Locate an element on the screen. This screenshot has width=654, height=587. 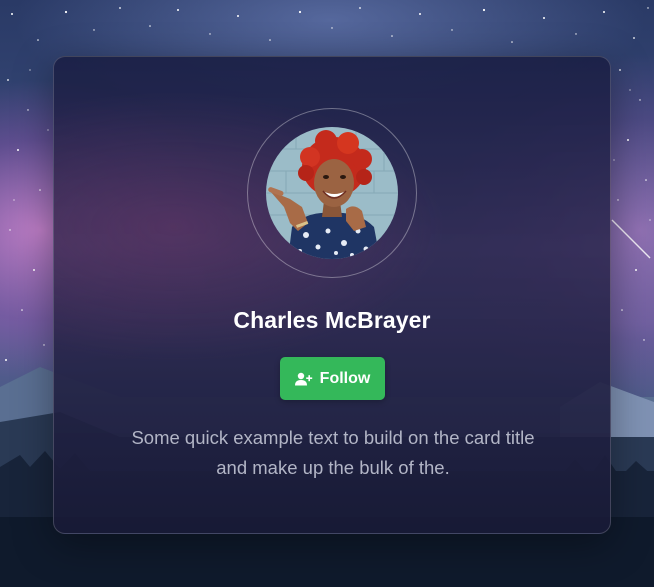
avatar is located at coordinates (332, 193).